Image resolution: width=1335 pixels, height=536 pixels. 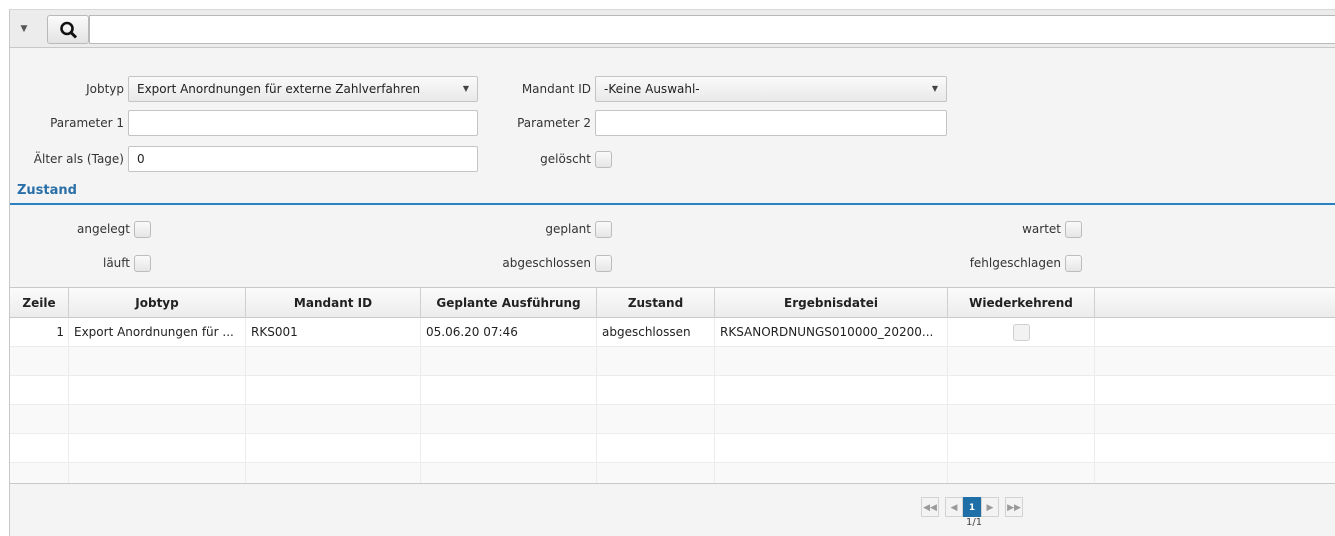 I want to click on col-header-zeile: Zeile, so click(x=39, y=303).